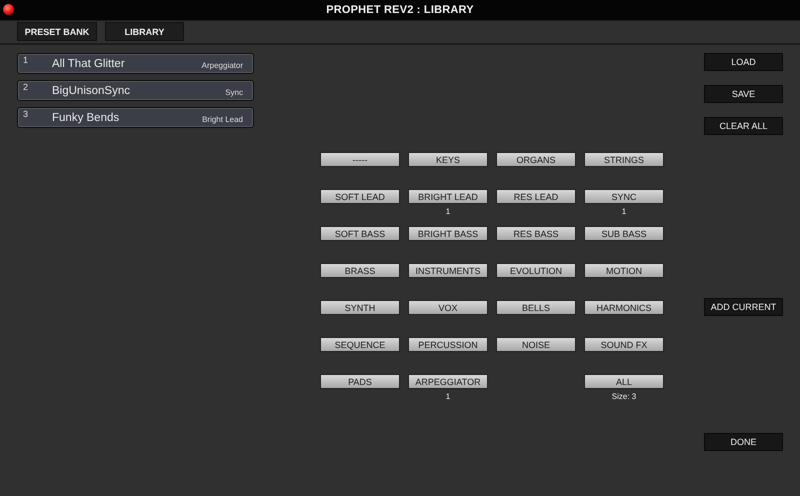  Describe the element at coordinates (360, 381) in the screenshot. I see `category-button: PADS` at that location.